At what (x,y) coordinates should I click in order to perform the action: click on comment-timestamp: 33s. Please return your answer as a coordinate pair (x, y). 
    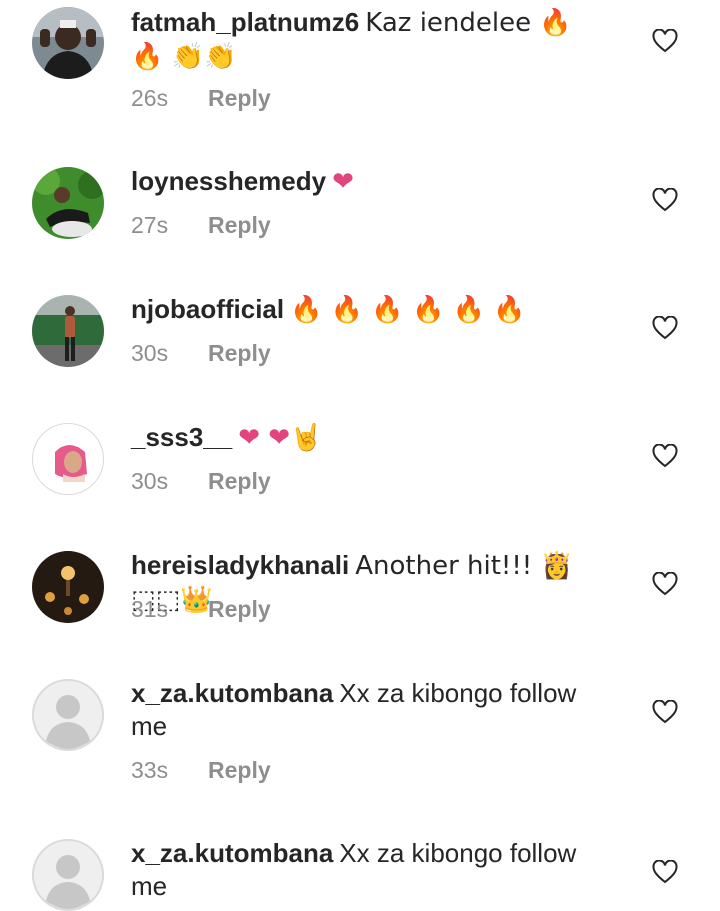
    Looking at the image, I should click on (150, 770).